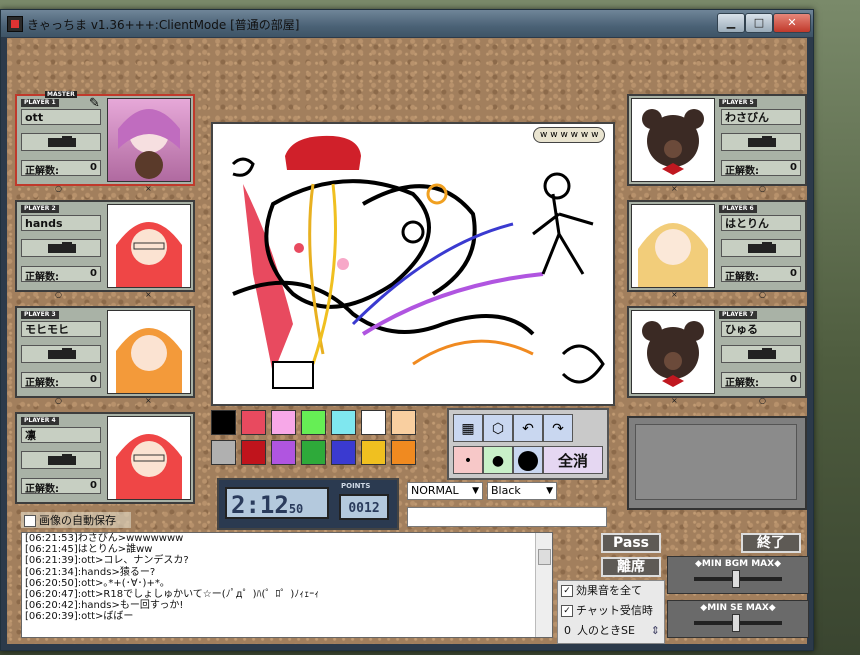  Describe the element at coordinates (528, 460) in the screenshot. I see `brush-large-icon` at that location.